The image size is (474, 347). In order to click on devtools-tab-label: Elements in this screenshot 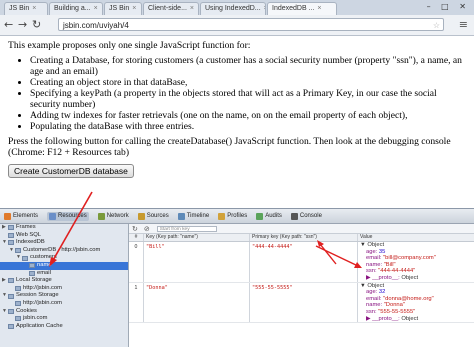, I will do `click(26, 216)`.